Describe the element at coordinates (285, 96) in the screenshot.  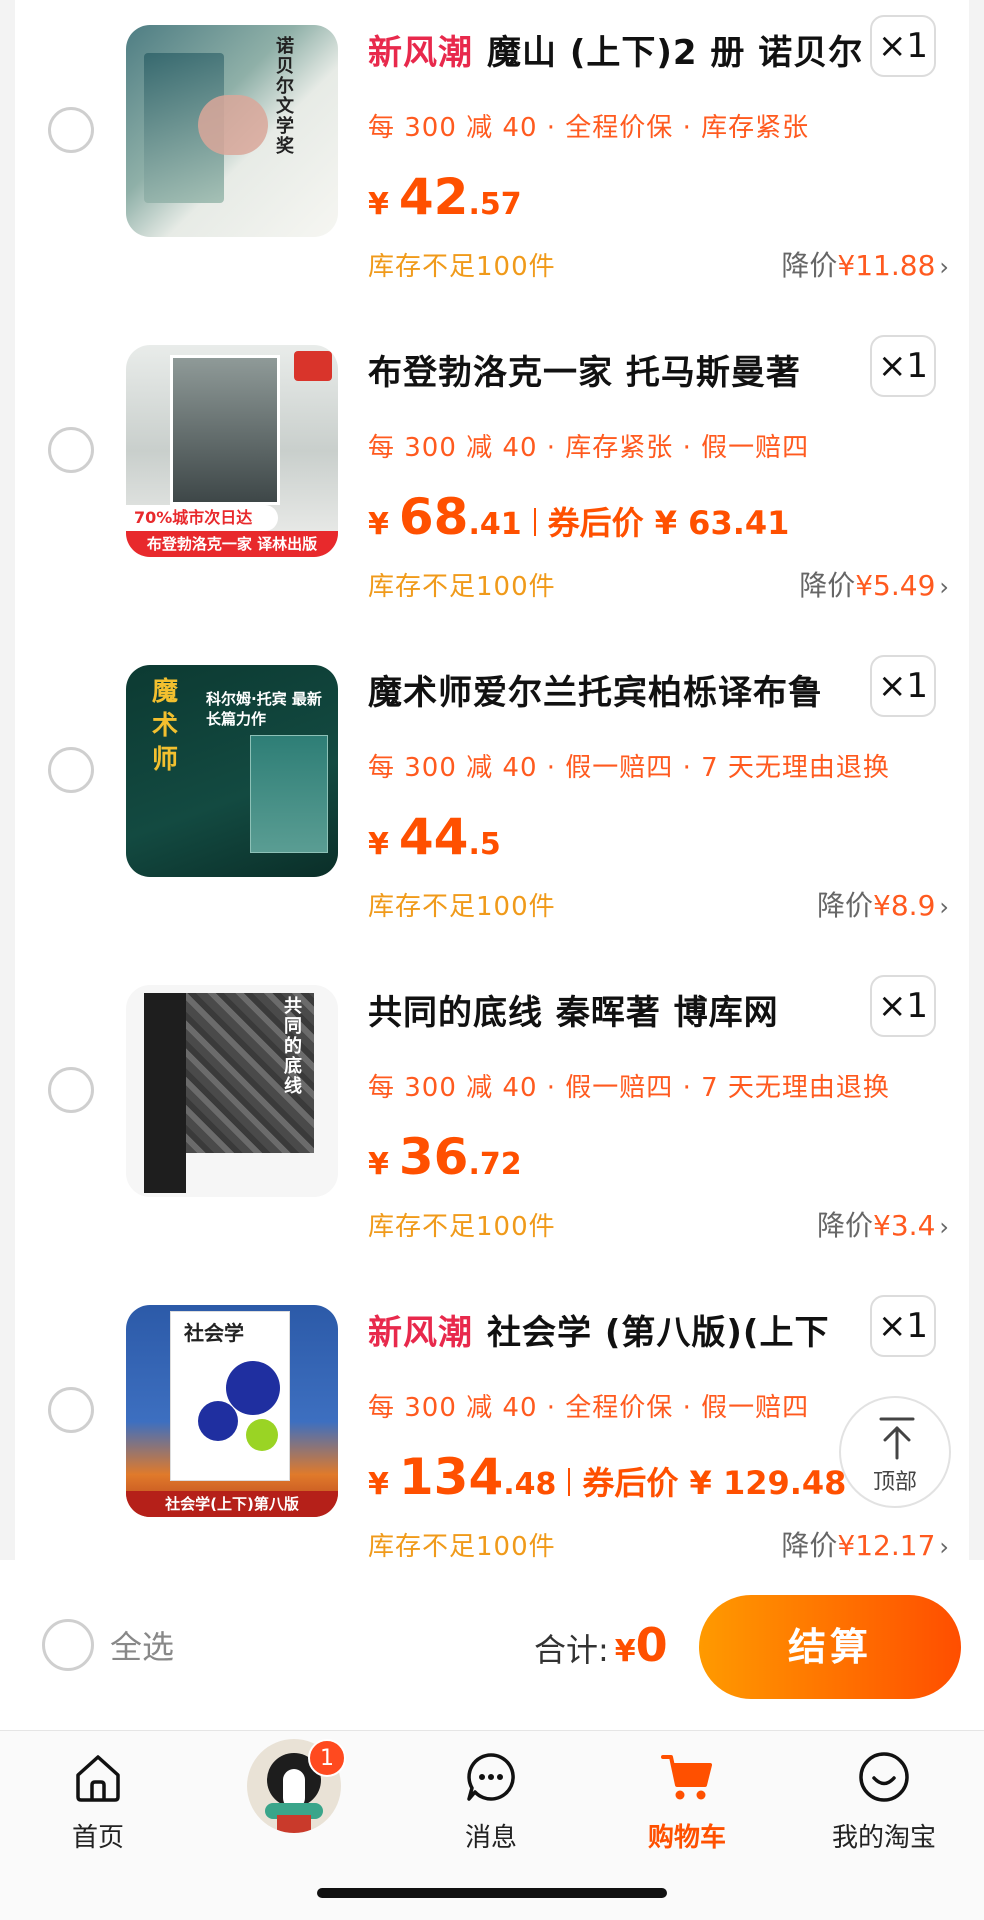
I see `cover-title-text: 诺贝尔文学奖` at that location.